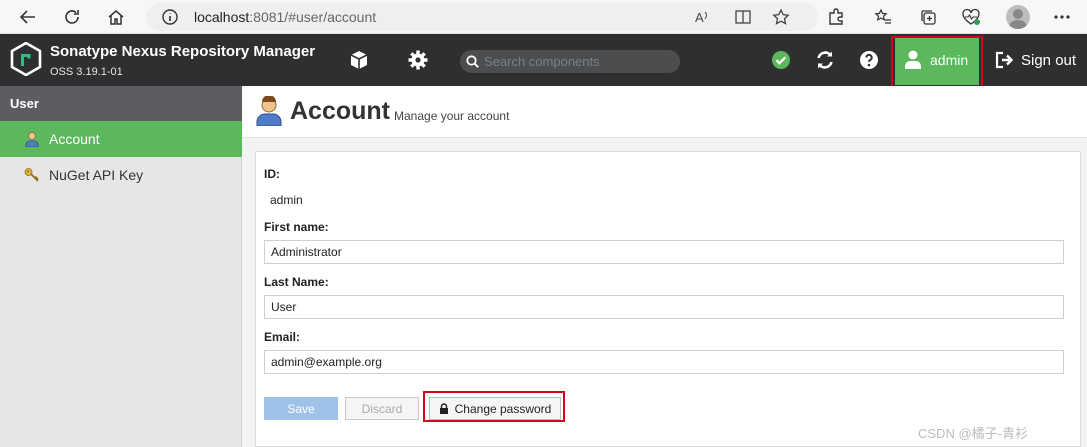 The width and height of the screenshot is (1087, 447). I want to click on read-aloud-icon: A, so click(703, 17).